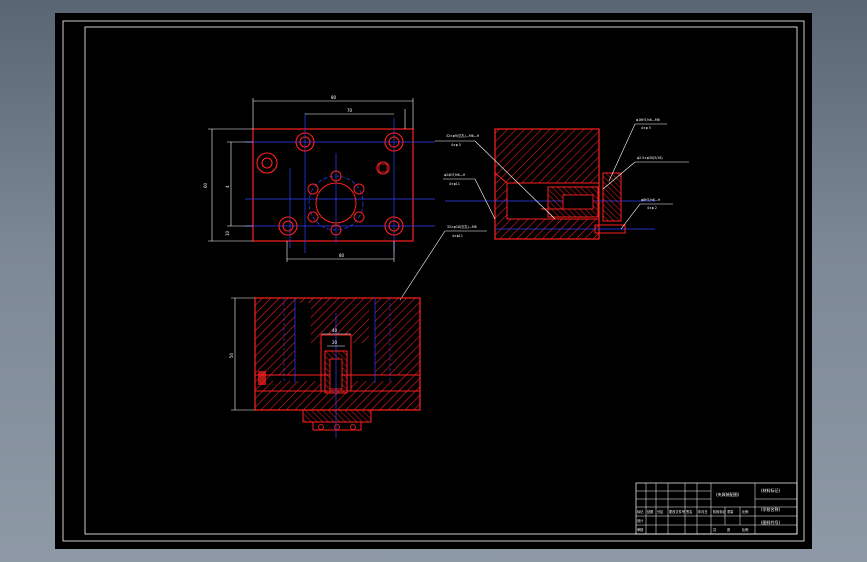  Describe the element at coordinates (720, 511) in the screenshot. I see `tb-stage-label: 阶段标记` at that location.